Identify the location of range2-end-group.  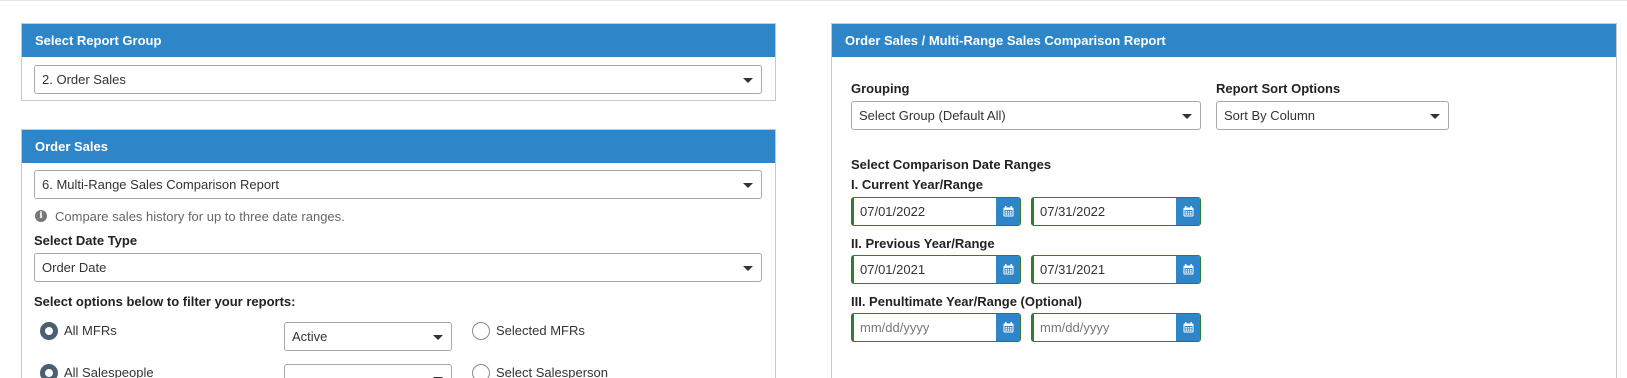
(1116, 269).